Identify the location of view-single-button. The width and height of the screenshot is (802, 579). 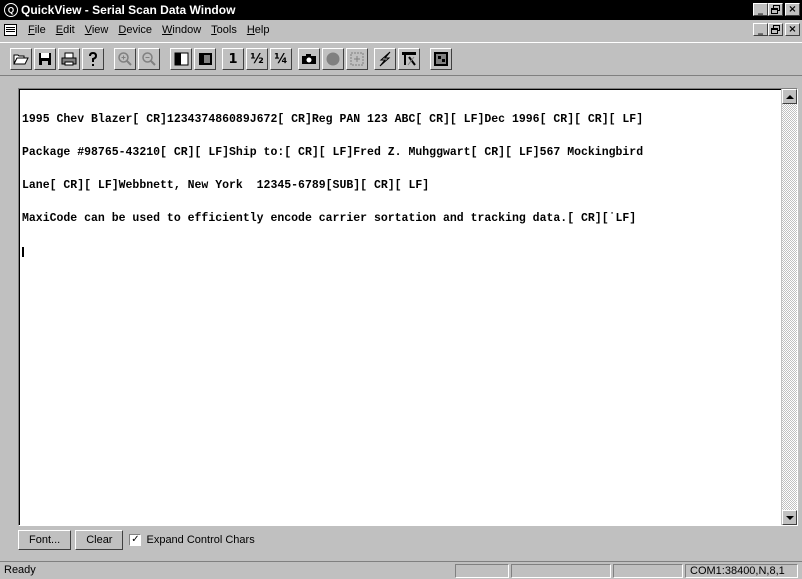
(181, 59).